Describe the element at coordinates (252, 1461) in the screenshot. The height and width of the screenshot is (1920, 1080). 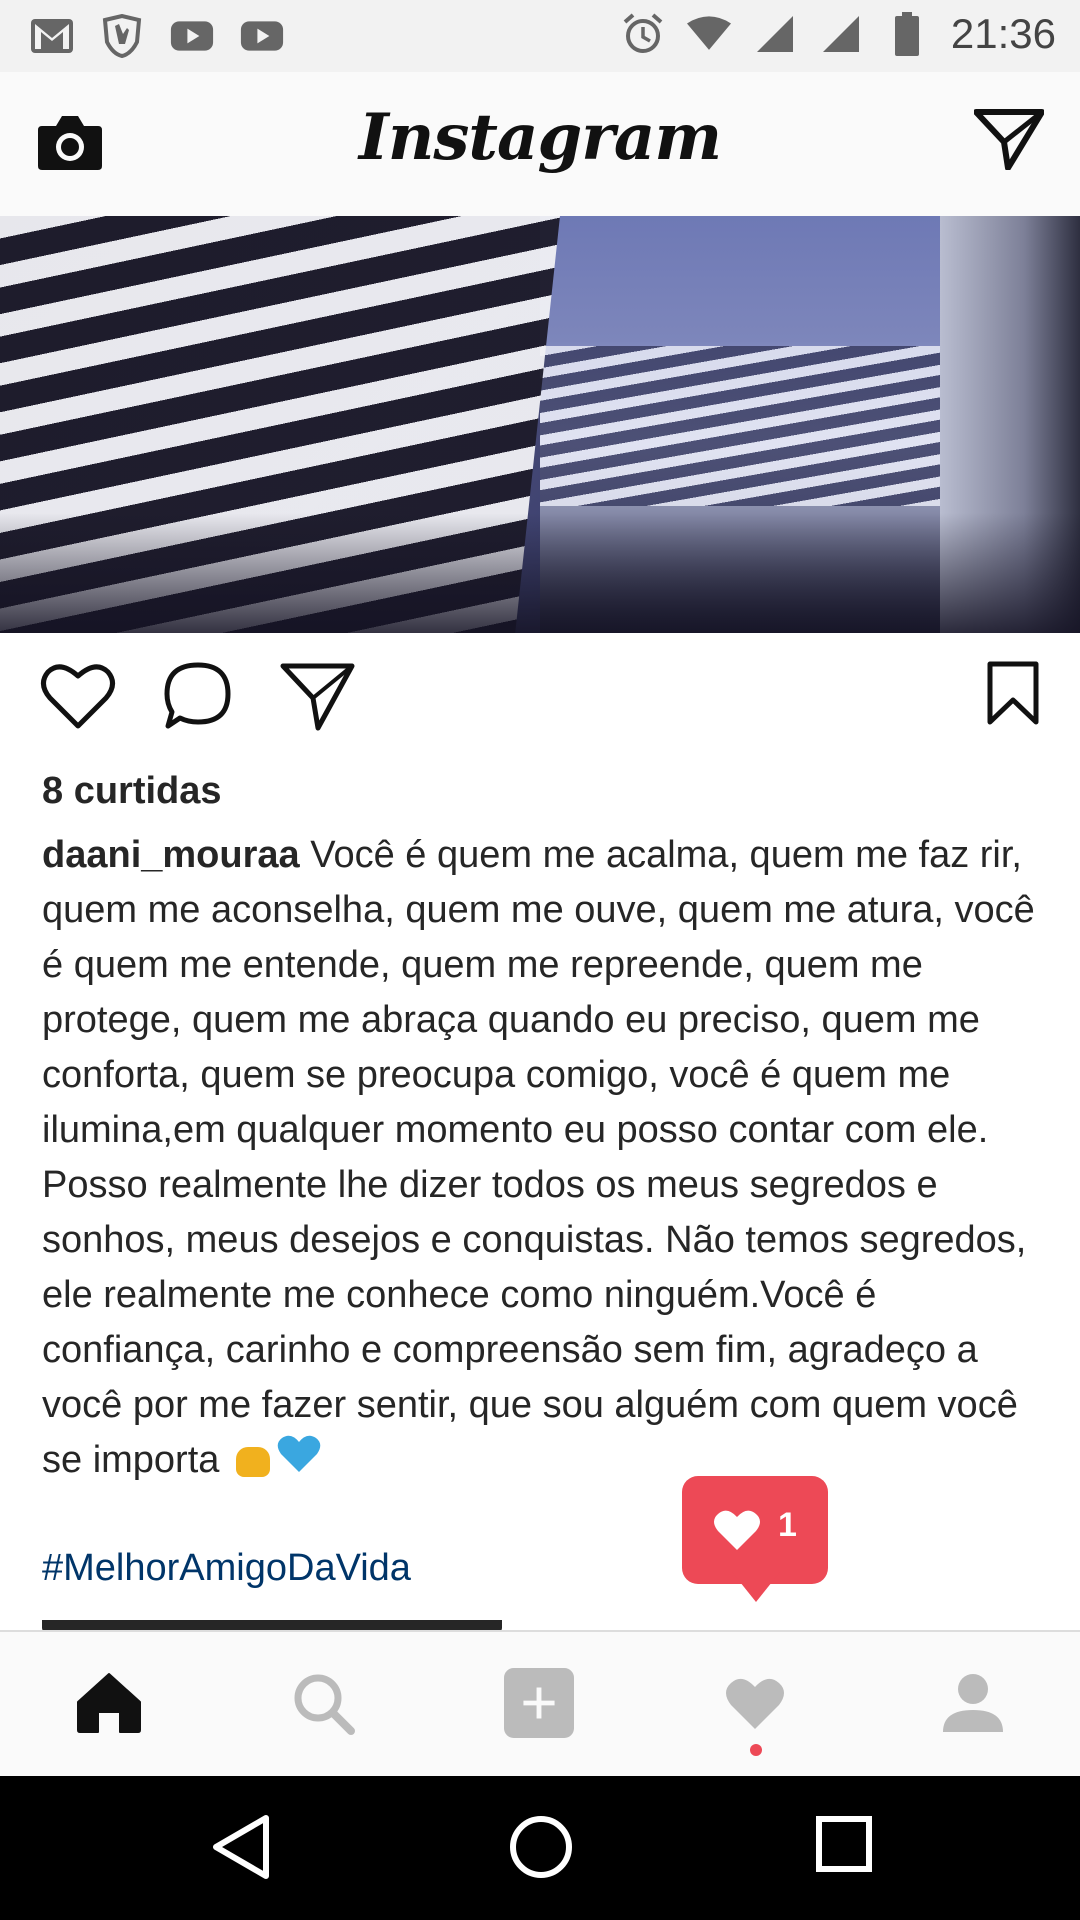
I see `fist-emoji` at that location.